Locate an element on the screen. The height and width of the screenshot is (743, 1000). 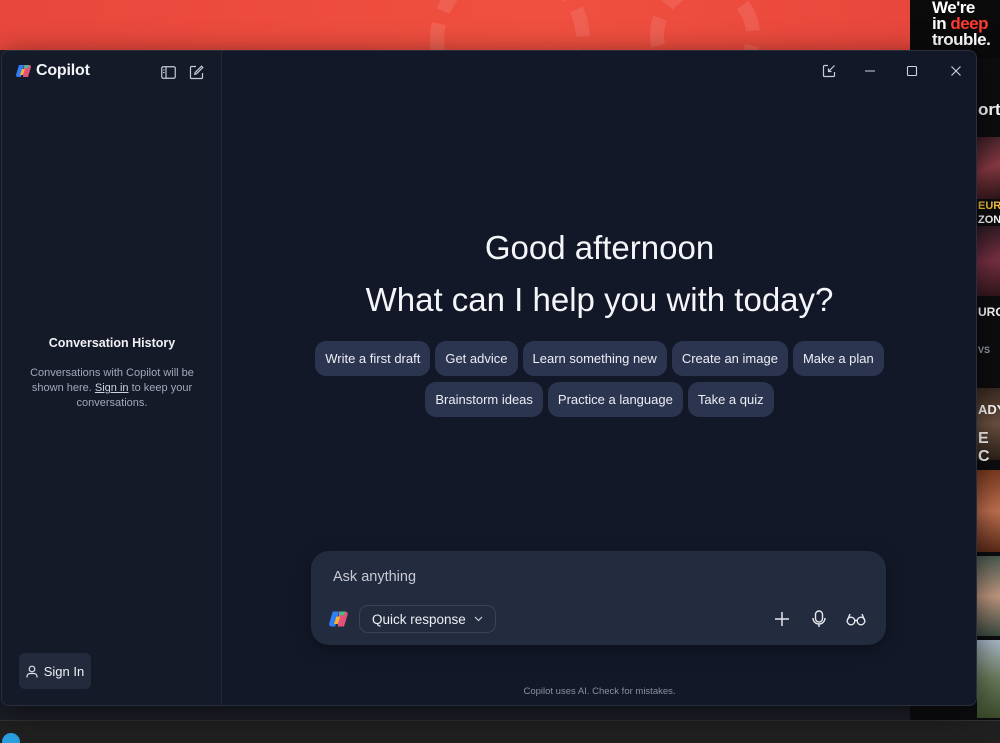
maximize-button is located at coordinates (912, 71).